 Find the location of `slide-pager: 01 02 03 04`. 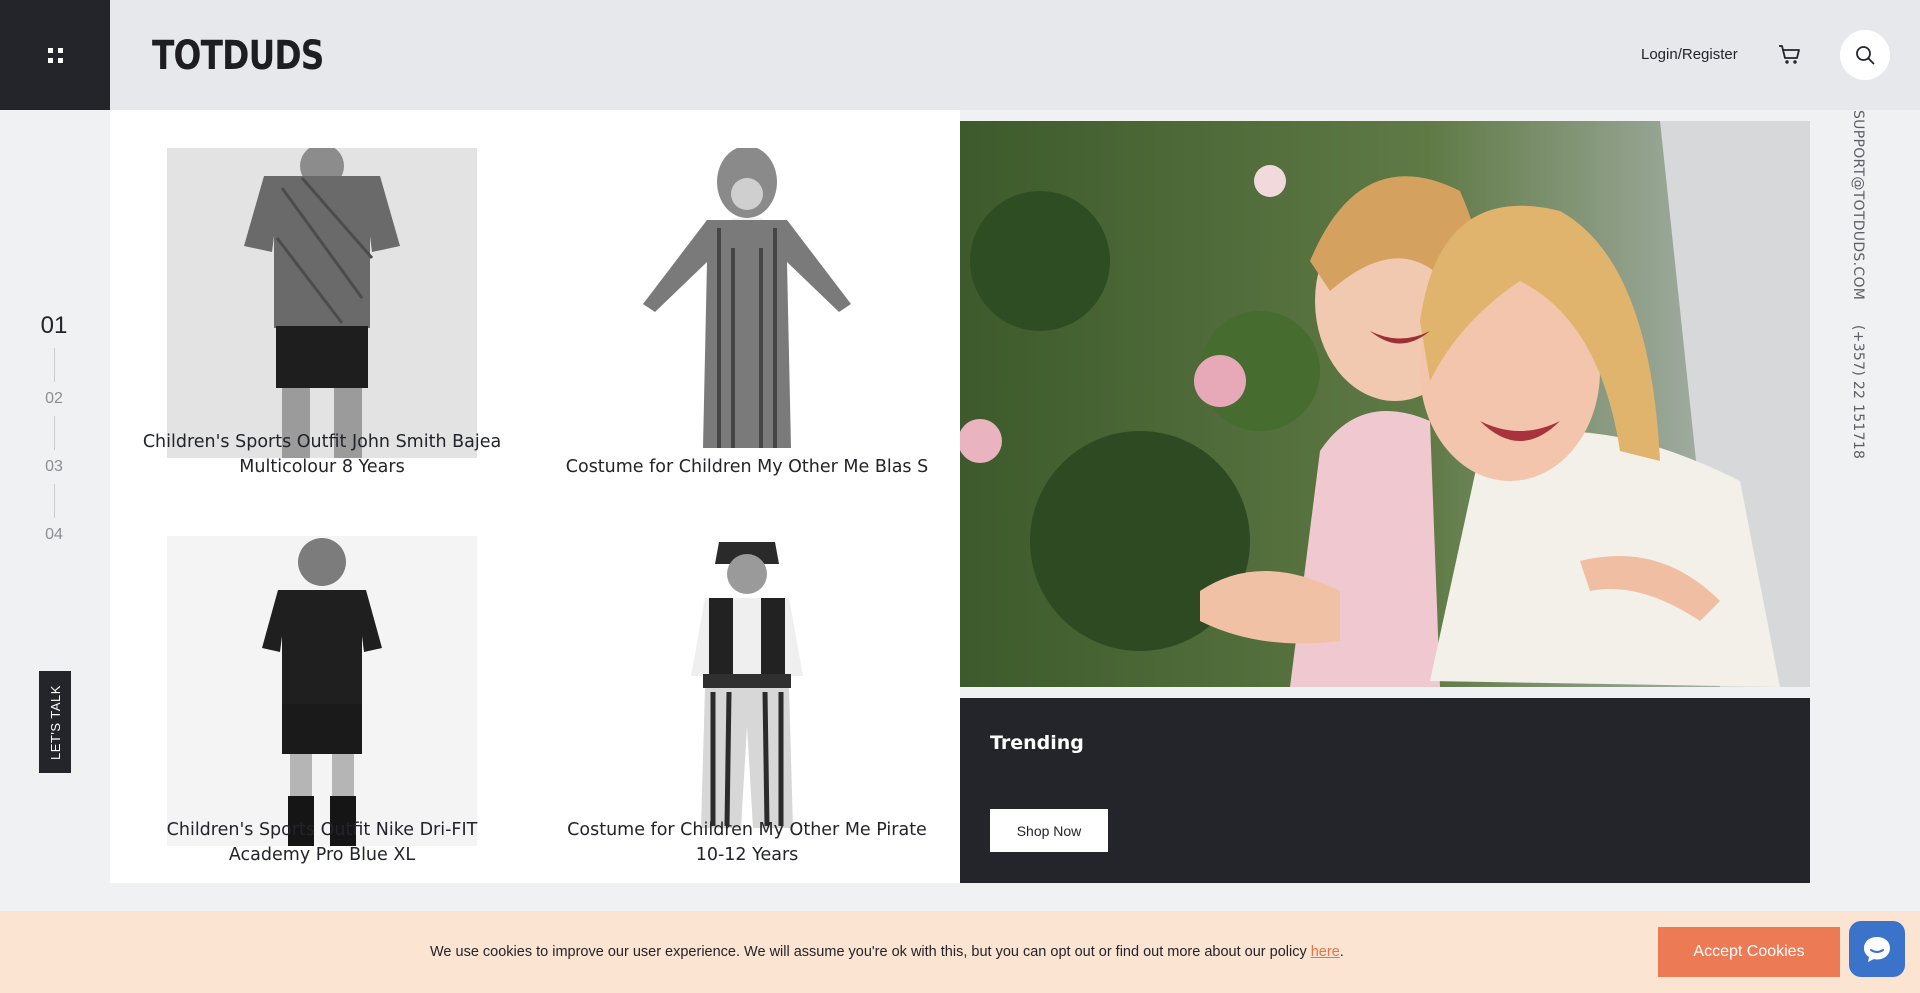

slide-pager: 01 02 03 04 is located at coordinates (54, 428).